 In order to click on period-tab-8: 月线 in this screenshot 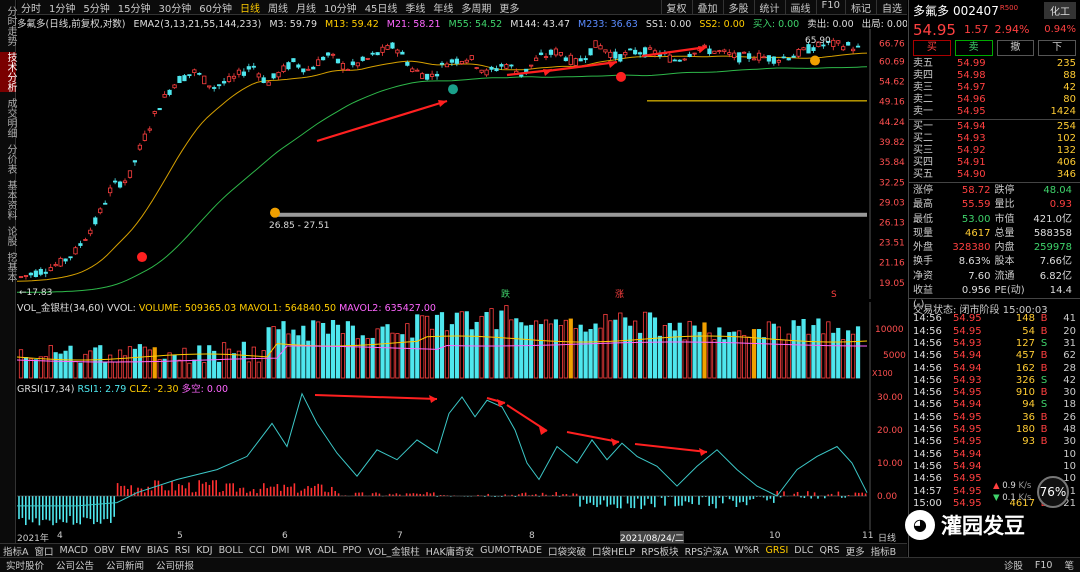, I will do `click(306, 7)`.